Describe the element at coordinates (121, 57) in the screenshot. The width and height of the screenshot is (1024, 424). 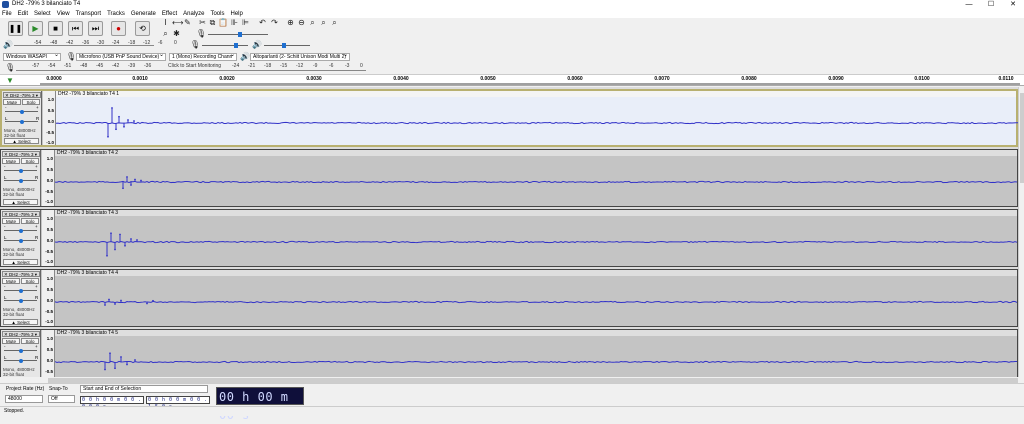
I see `recording-device-select: Microfono (USB PnP Sound Device)` at that location.